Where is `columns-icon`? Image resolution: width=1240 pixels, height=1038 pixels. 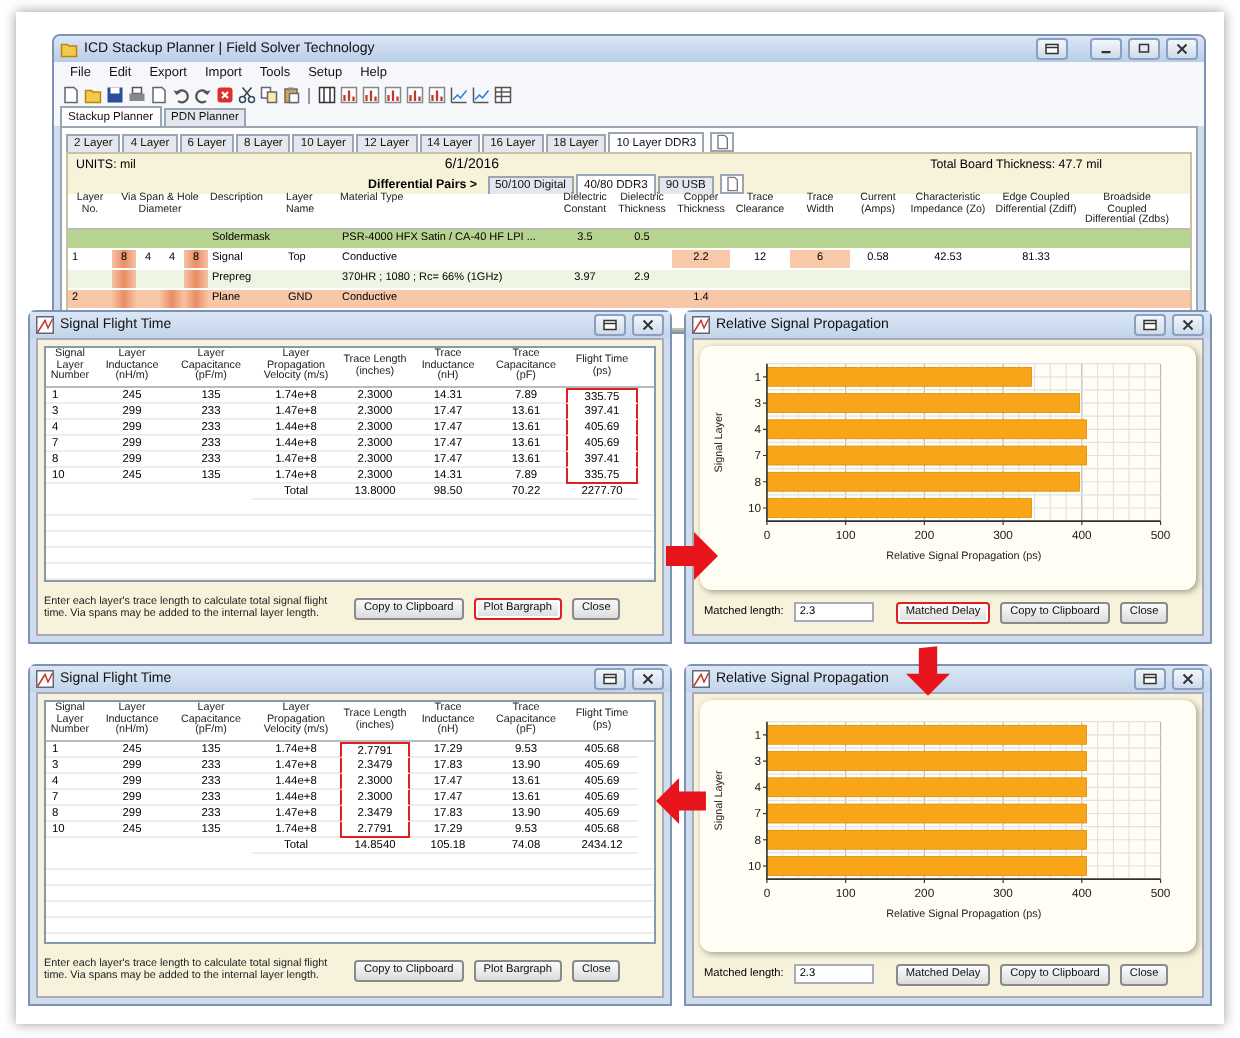
columns-icon is located at coordinates (327, 95).